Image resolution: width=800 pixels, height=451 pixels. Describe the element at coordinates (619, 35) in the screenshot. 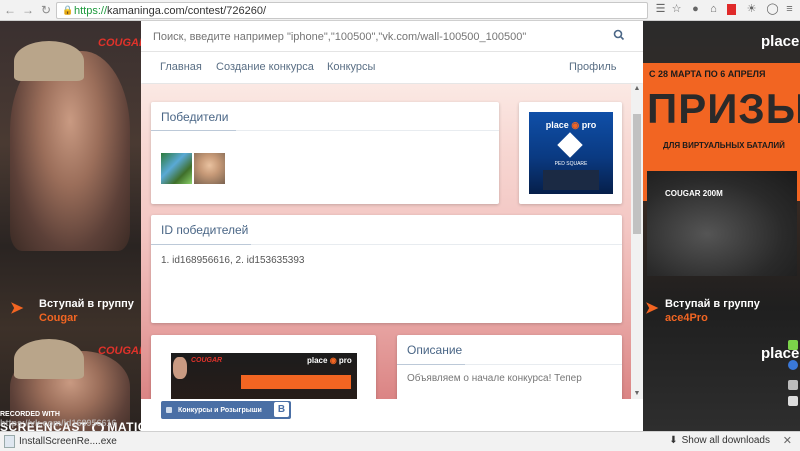

I see `search-icon` at that location.